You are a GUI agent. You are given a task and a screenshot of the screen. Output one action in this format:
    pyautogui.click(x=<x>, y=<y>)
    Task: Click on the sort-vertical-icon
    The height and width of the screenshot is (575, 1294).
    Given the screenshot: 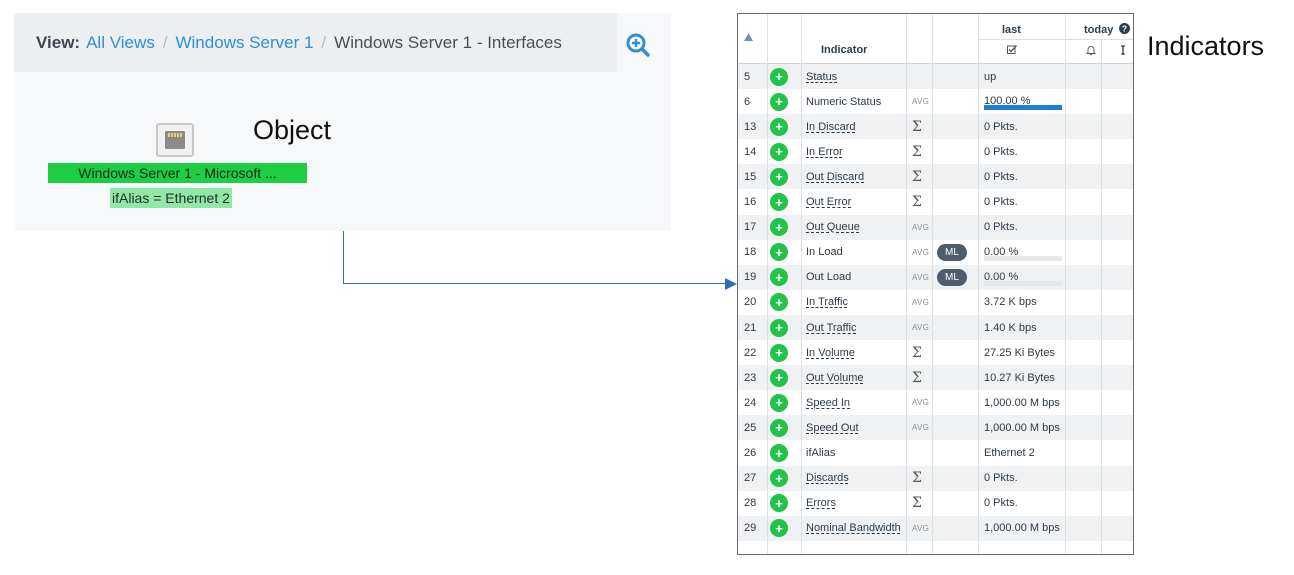 What is the action you would take?
    pyautogui.click(x=1123, y=50)
    